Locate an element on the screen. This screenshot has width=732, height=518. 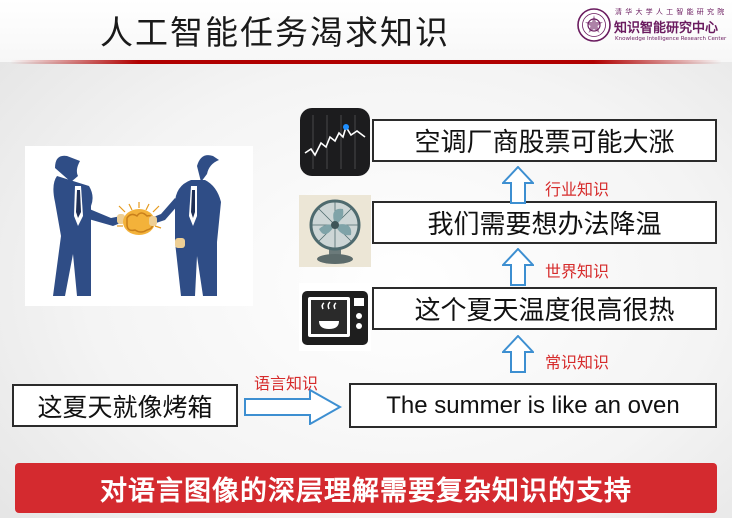
logo-institute-line: 清 华 大 学 人 工 智 能 研 究 院 is located at coordinates (670, 12).